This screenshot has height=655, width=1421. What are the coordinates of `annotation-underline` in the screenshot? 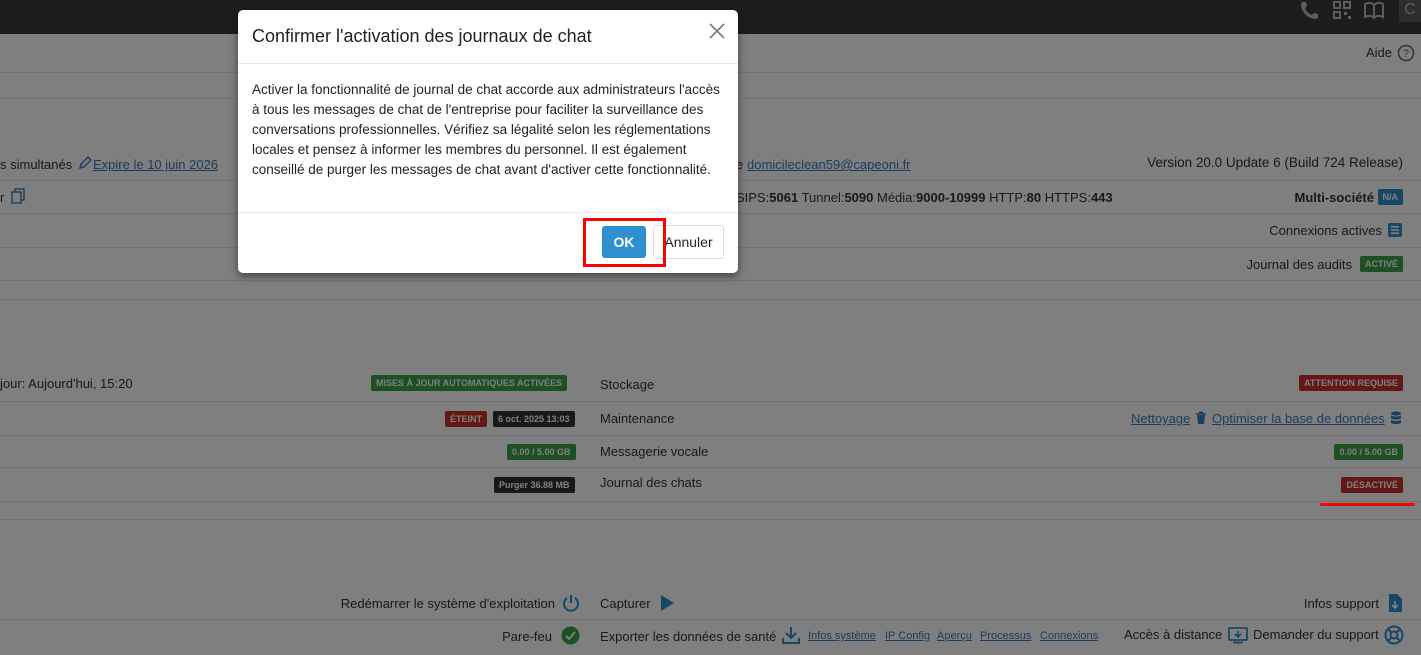 It's located at (1367, 504).